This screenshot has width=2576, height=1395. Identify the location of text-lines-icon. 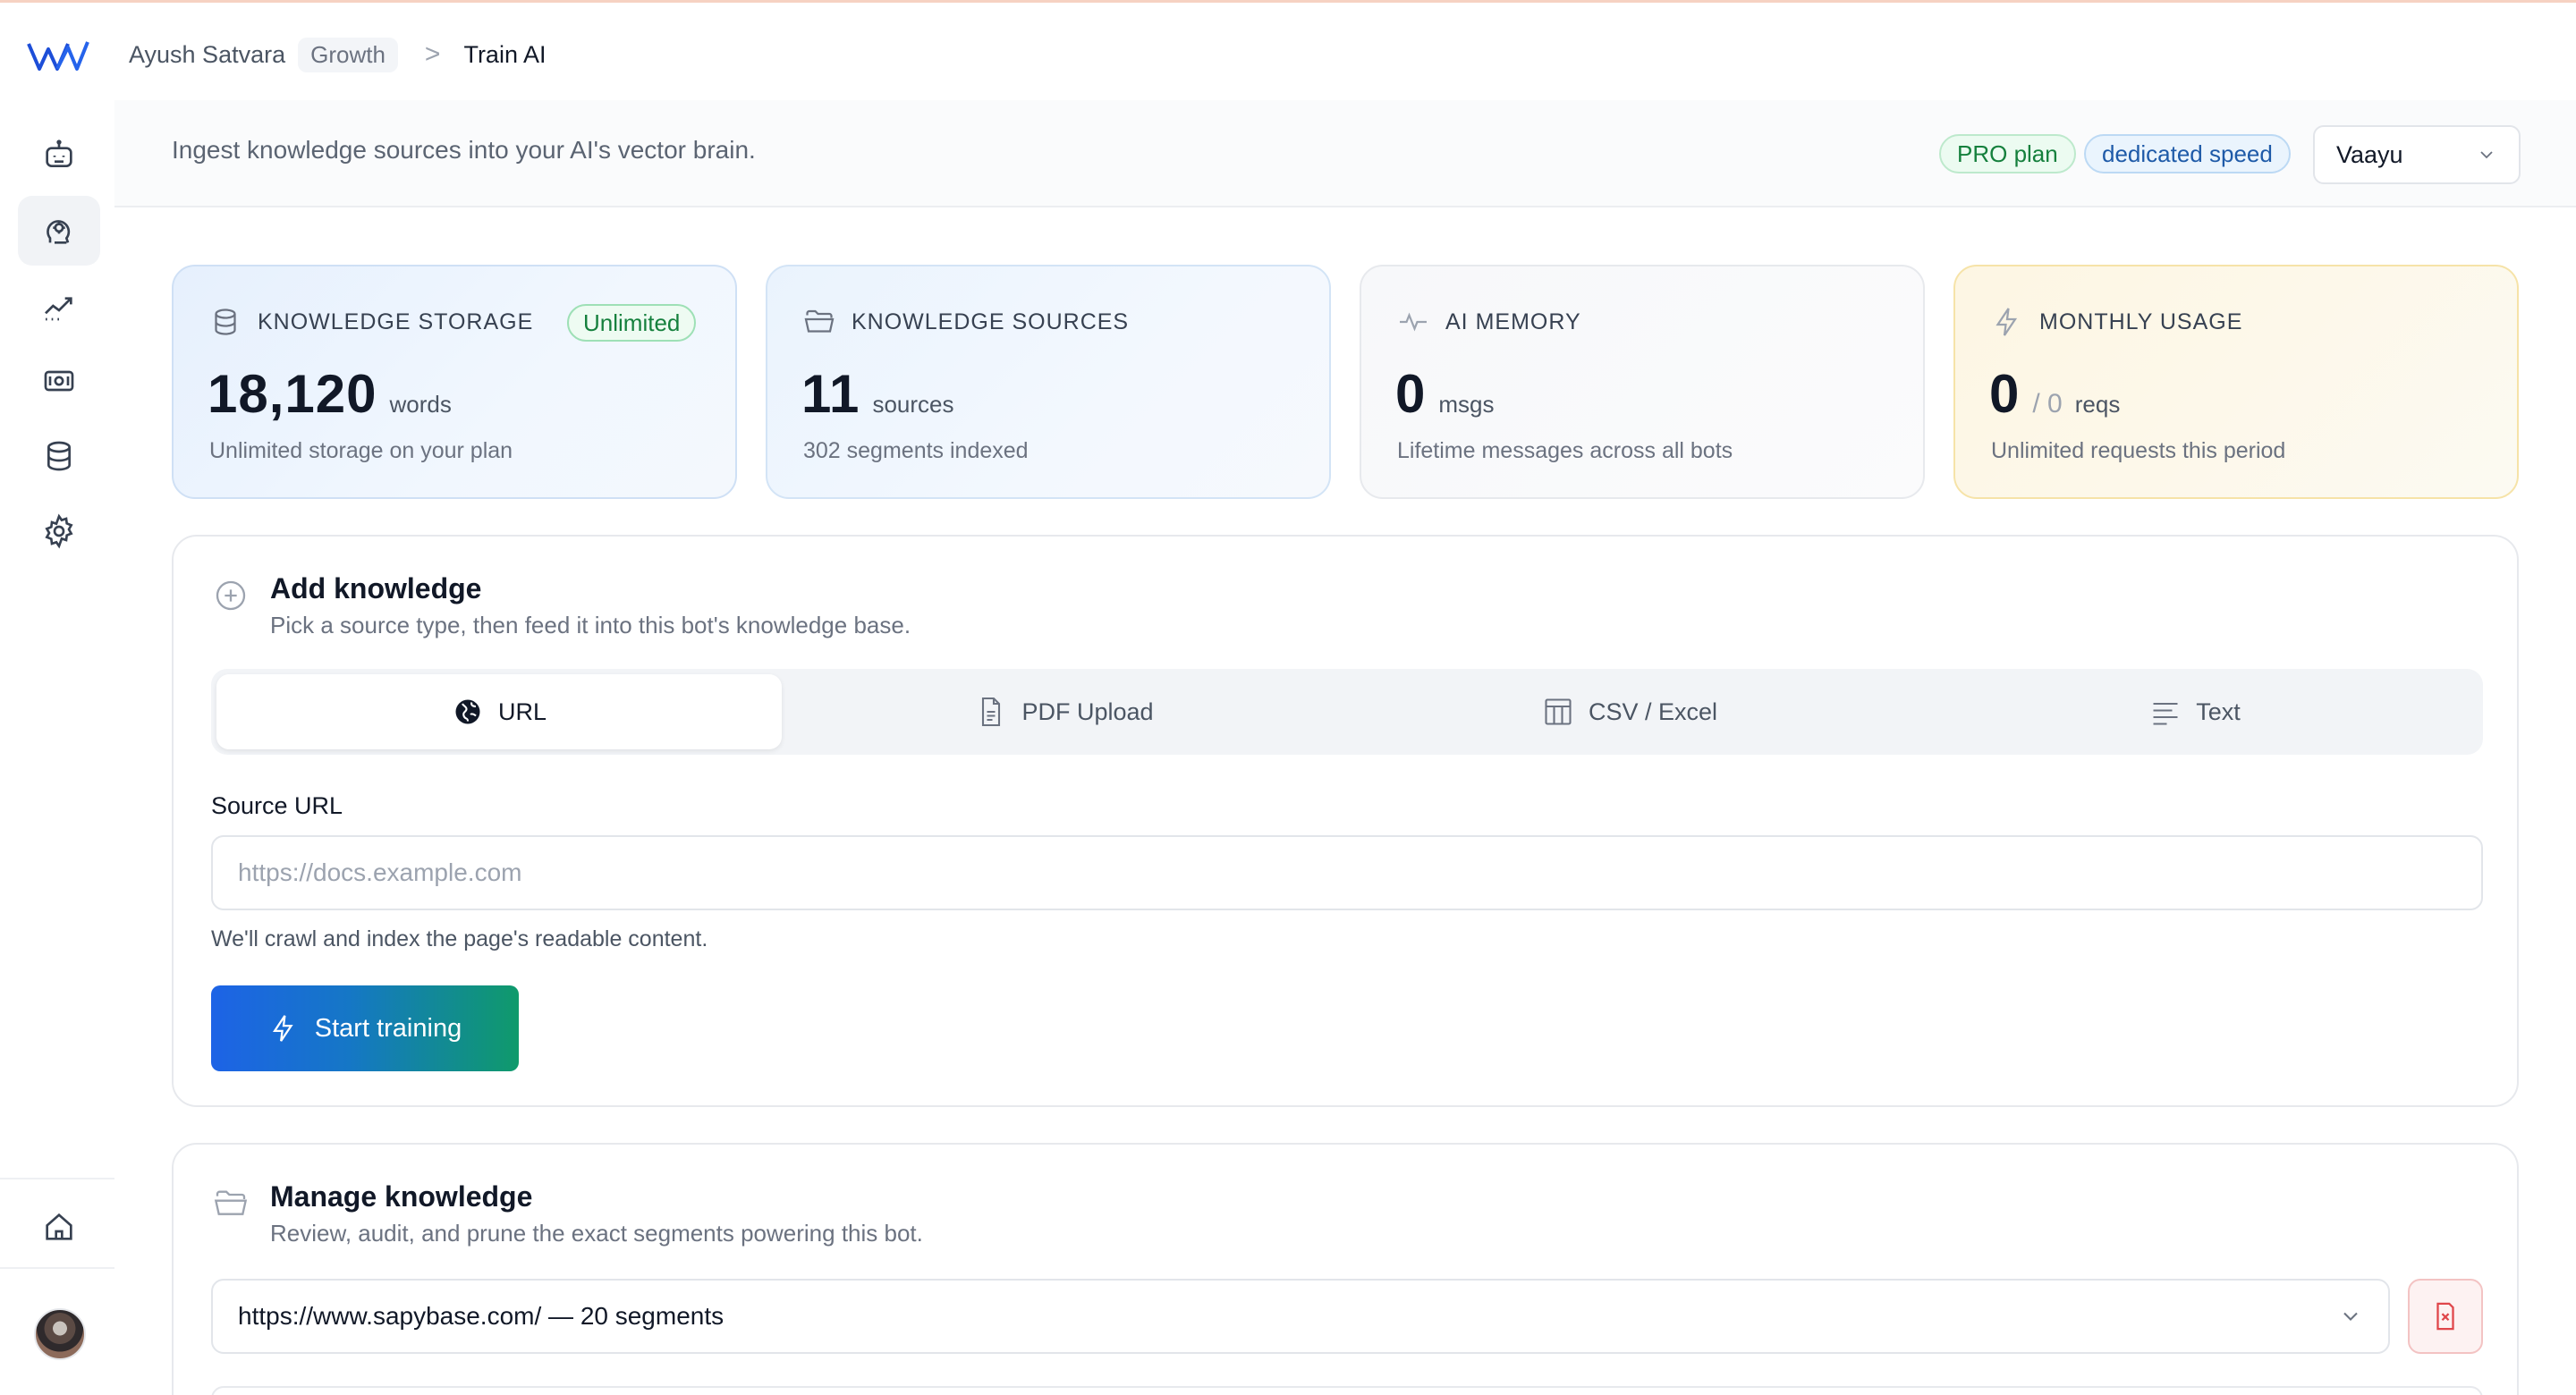
(2165, 713).